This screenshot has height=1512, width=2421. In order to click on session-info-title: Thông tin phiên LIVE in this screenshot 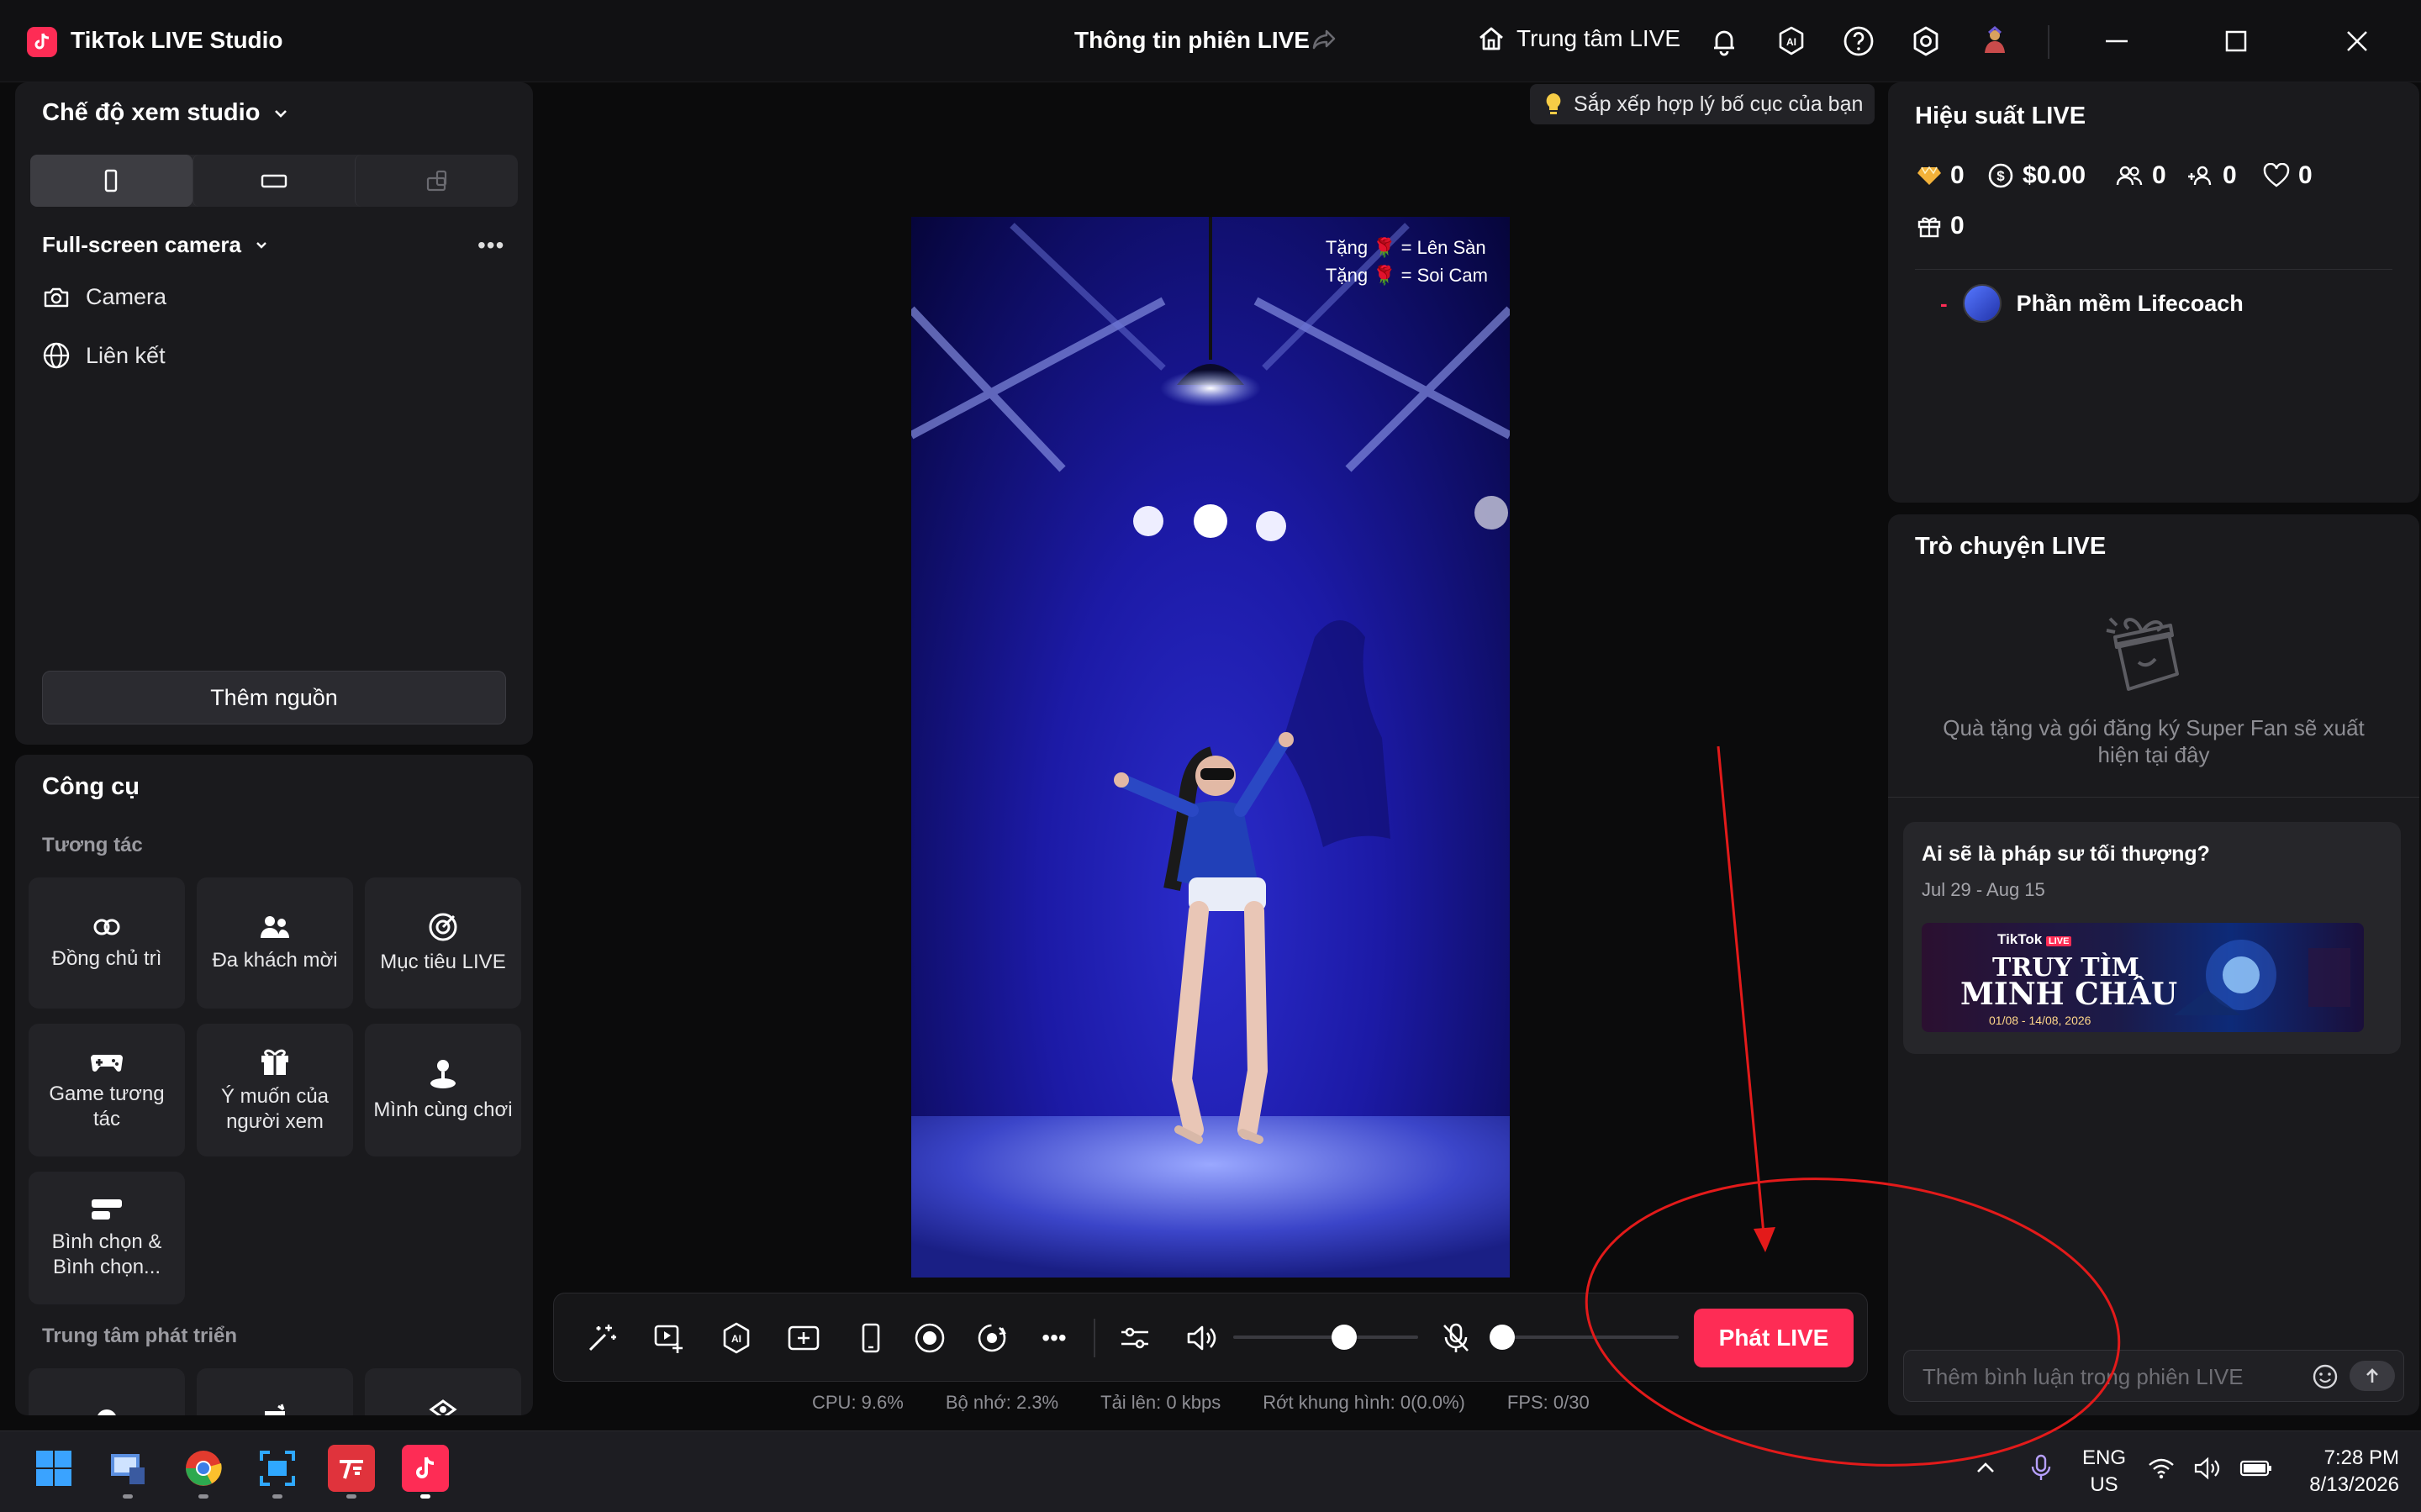, I will do `click(1192, 40)`.